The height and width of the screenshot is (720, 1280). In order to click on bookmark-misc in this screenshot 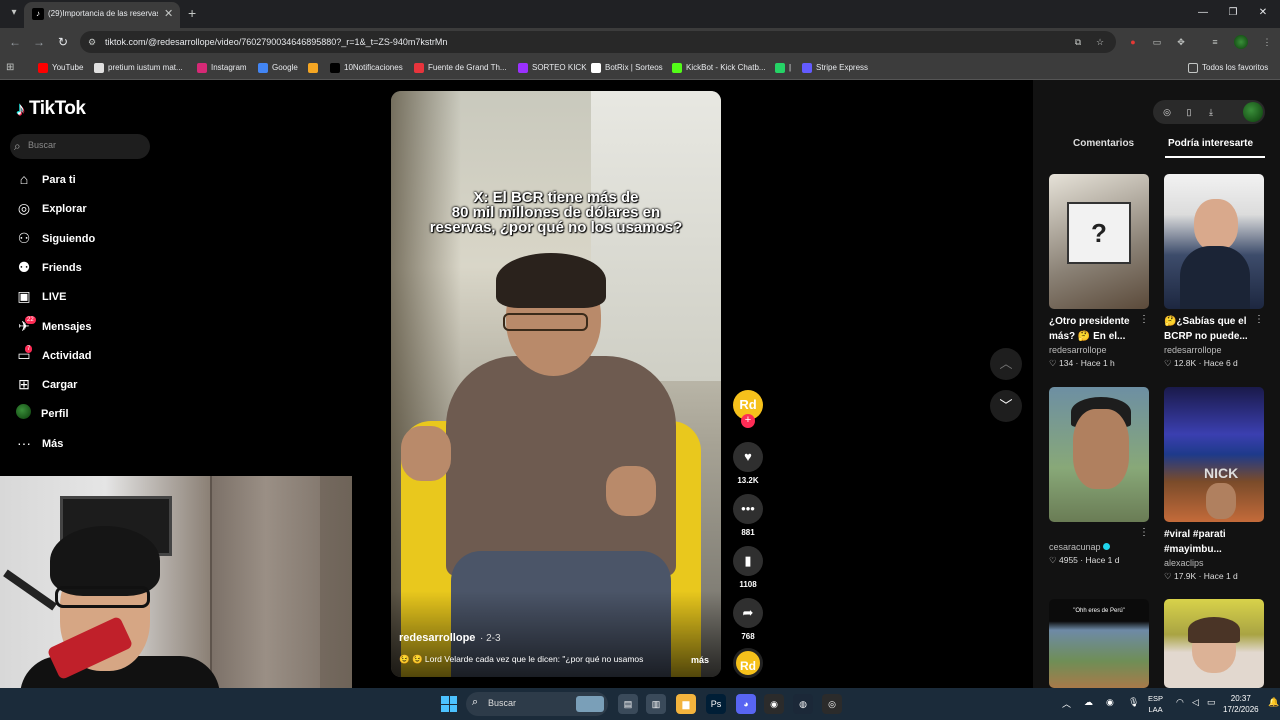, I will do `click(315, 68)`.